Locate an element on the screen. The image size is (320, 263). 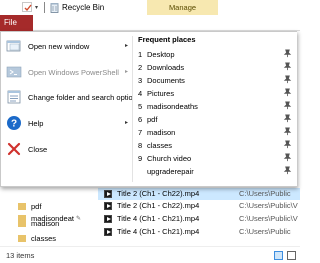
details-view-icon is located at coordinates (278, 255).